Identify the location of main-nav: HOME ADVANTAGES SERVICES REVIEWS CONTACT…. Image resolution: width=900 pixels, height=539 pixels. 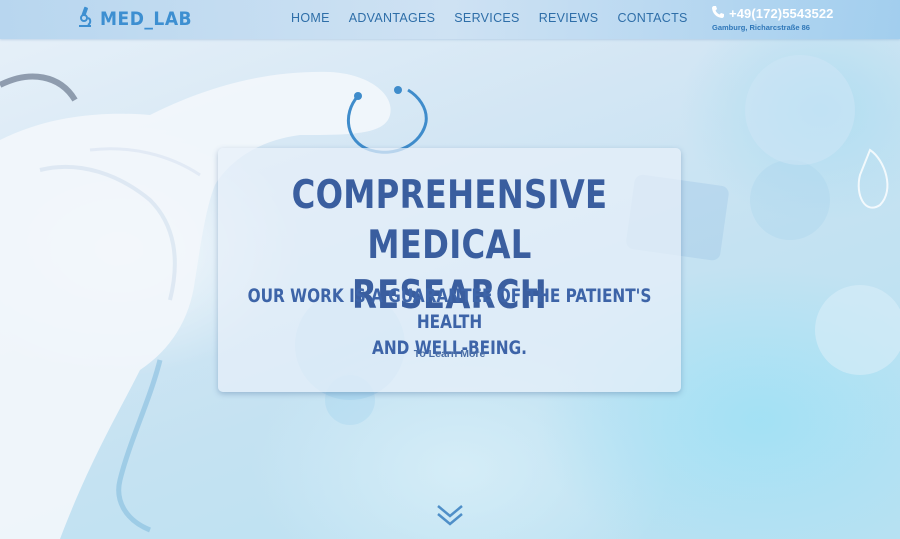
(499, 18).